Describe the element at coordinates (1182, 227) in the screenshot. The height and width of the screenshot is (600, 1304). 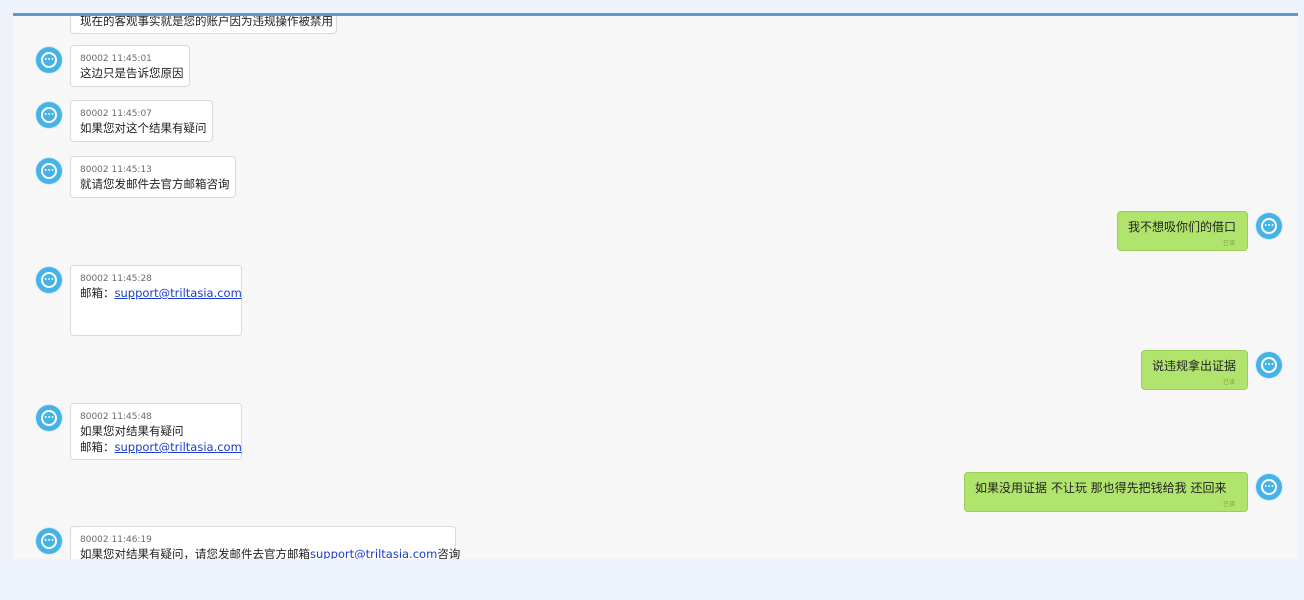
I see `message-text: 我不想吸你们的借口` at that location.